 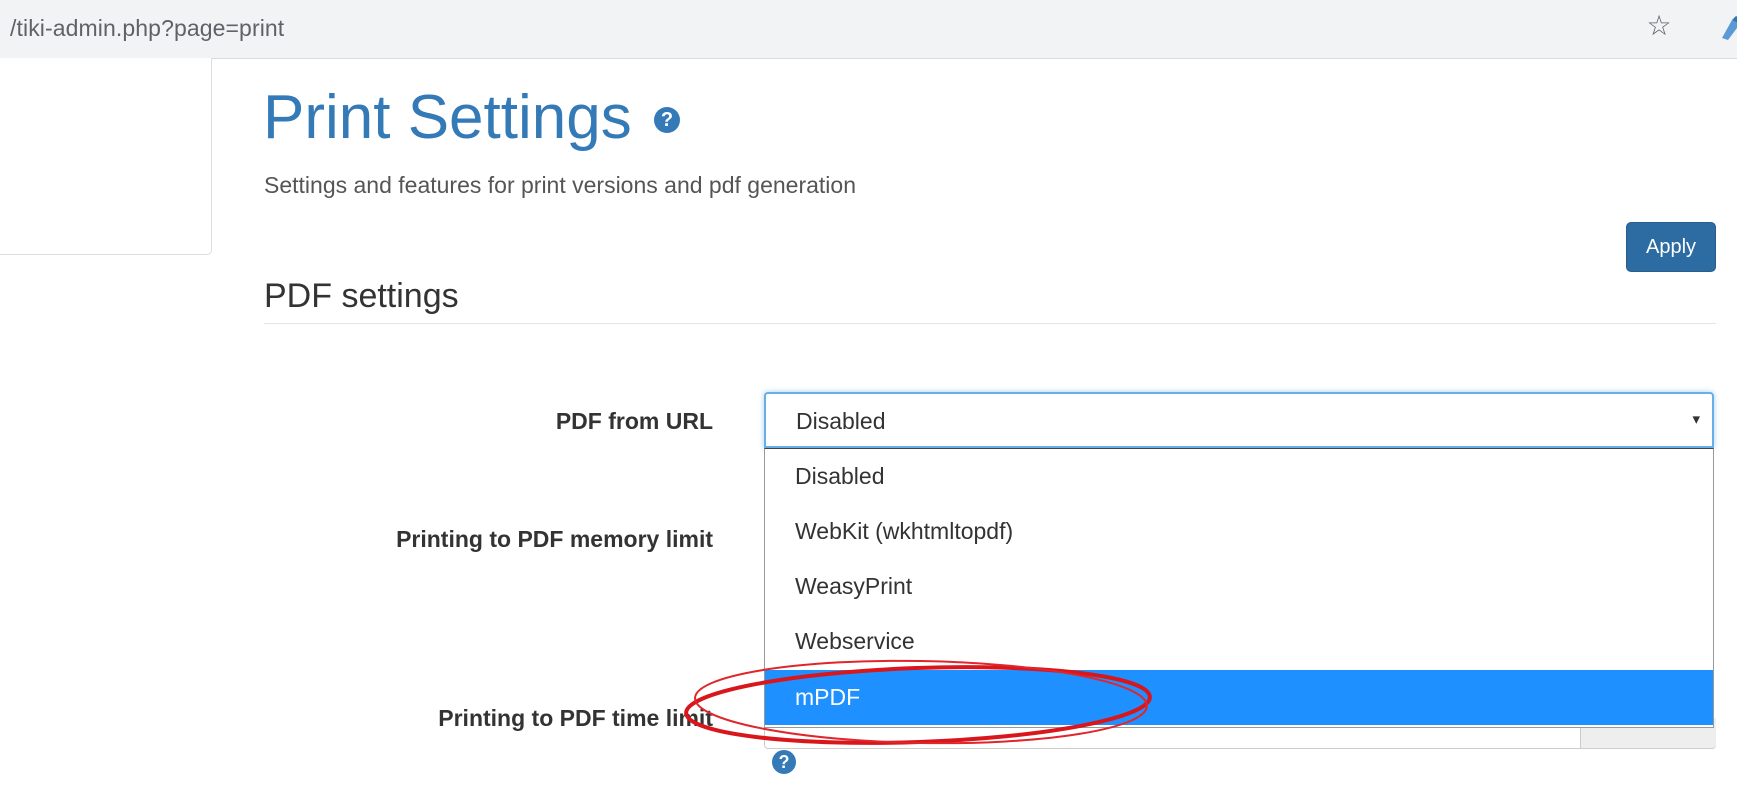 I want to click on option-disabled: Disabled, so click(x=1239, y=476).